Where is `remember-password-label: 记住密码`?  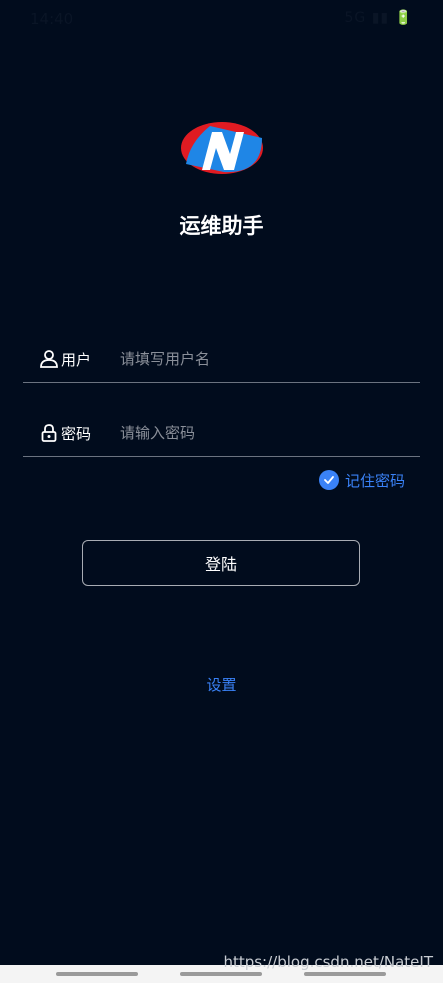 remember-password-label: 记住密码 is located at coordinates (375, 480).